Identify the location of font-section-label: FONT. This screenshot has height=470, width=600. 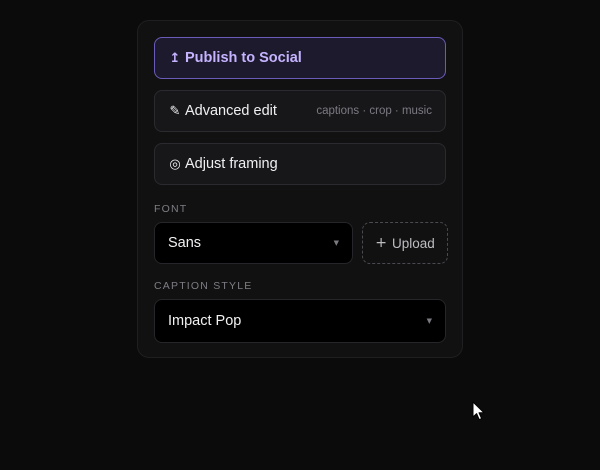
(171, 209).